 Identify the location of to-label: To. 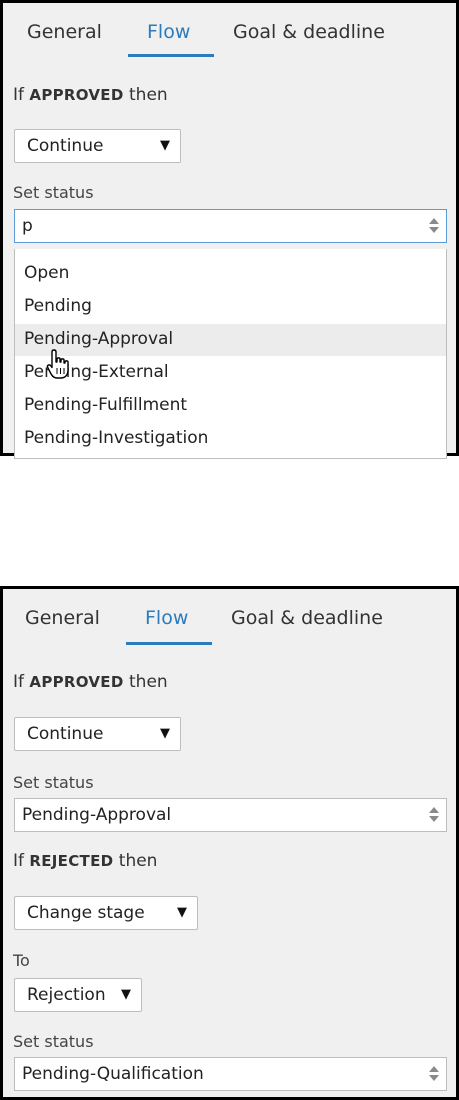
(21, 960).